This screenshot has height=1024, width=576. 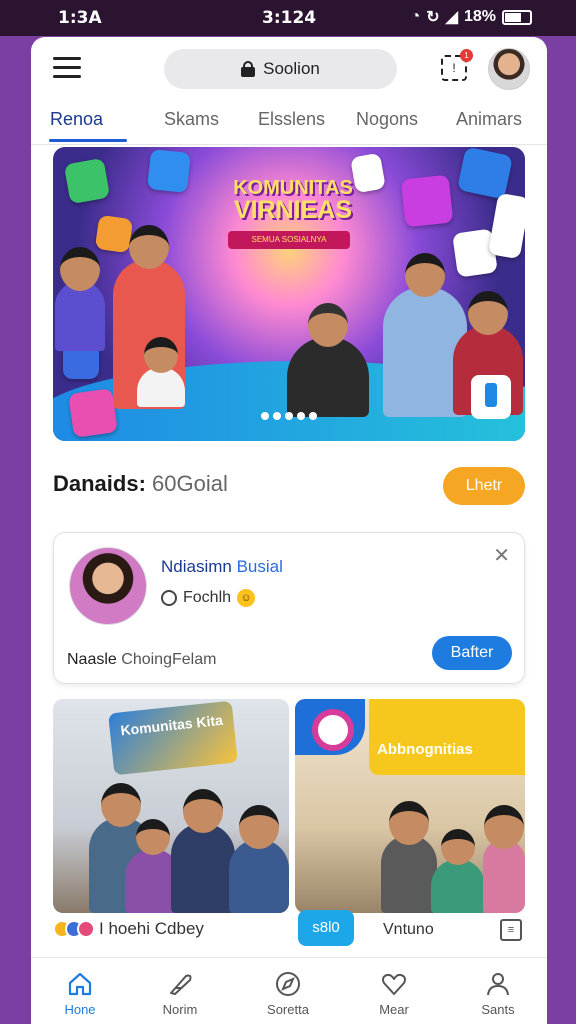 I want to click on phone-icon, so click(x=491, y=397).